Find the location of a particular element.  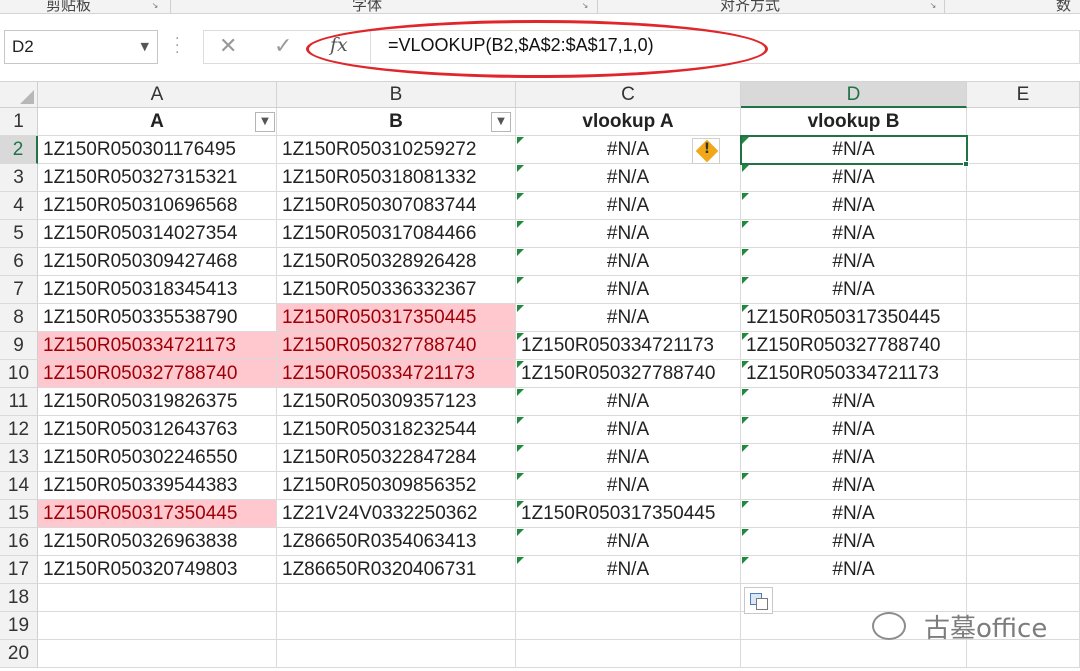

clipboard-launcher-icon: ↘ is located at coordinates (155, 6).